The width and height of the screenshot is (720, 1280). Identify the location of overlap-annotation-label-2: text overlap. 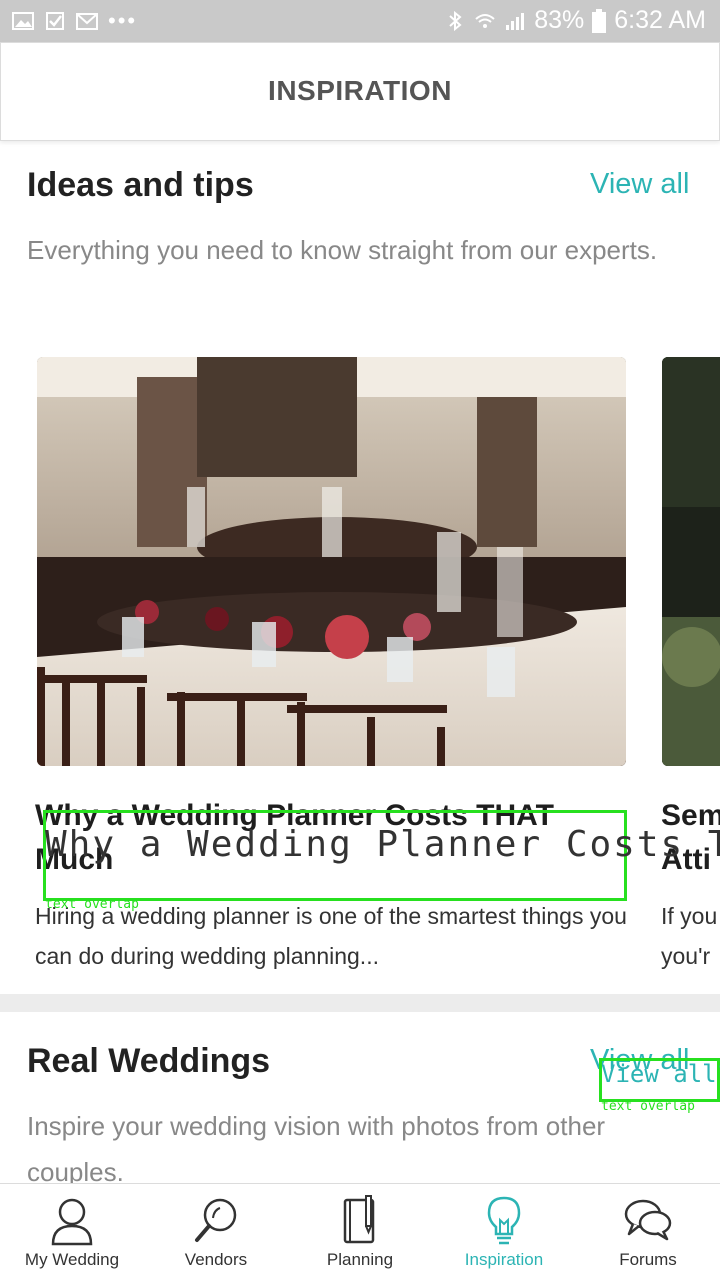
(648, 1106).